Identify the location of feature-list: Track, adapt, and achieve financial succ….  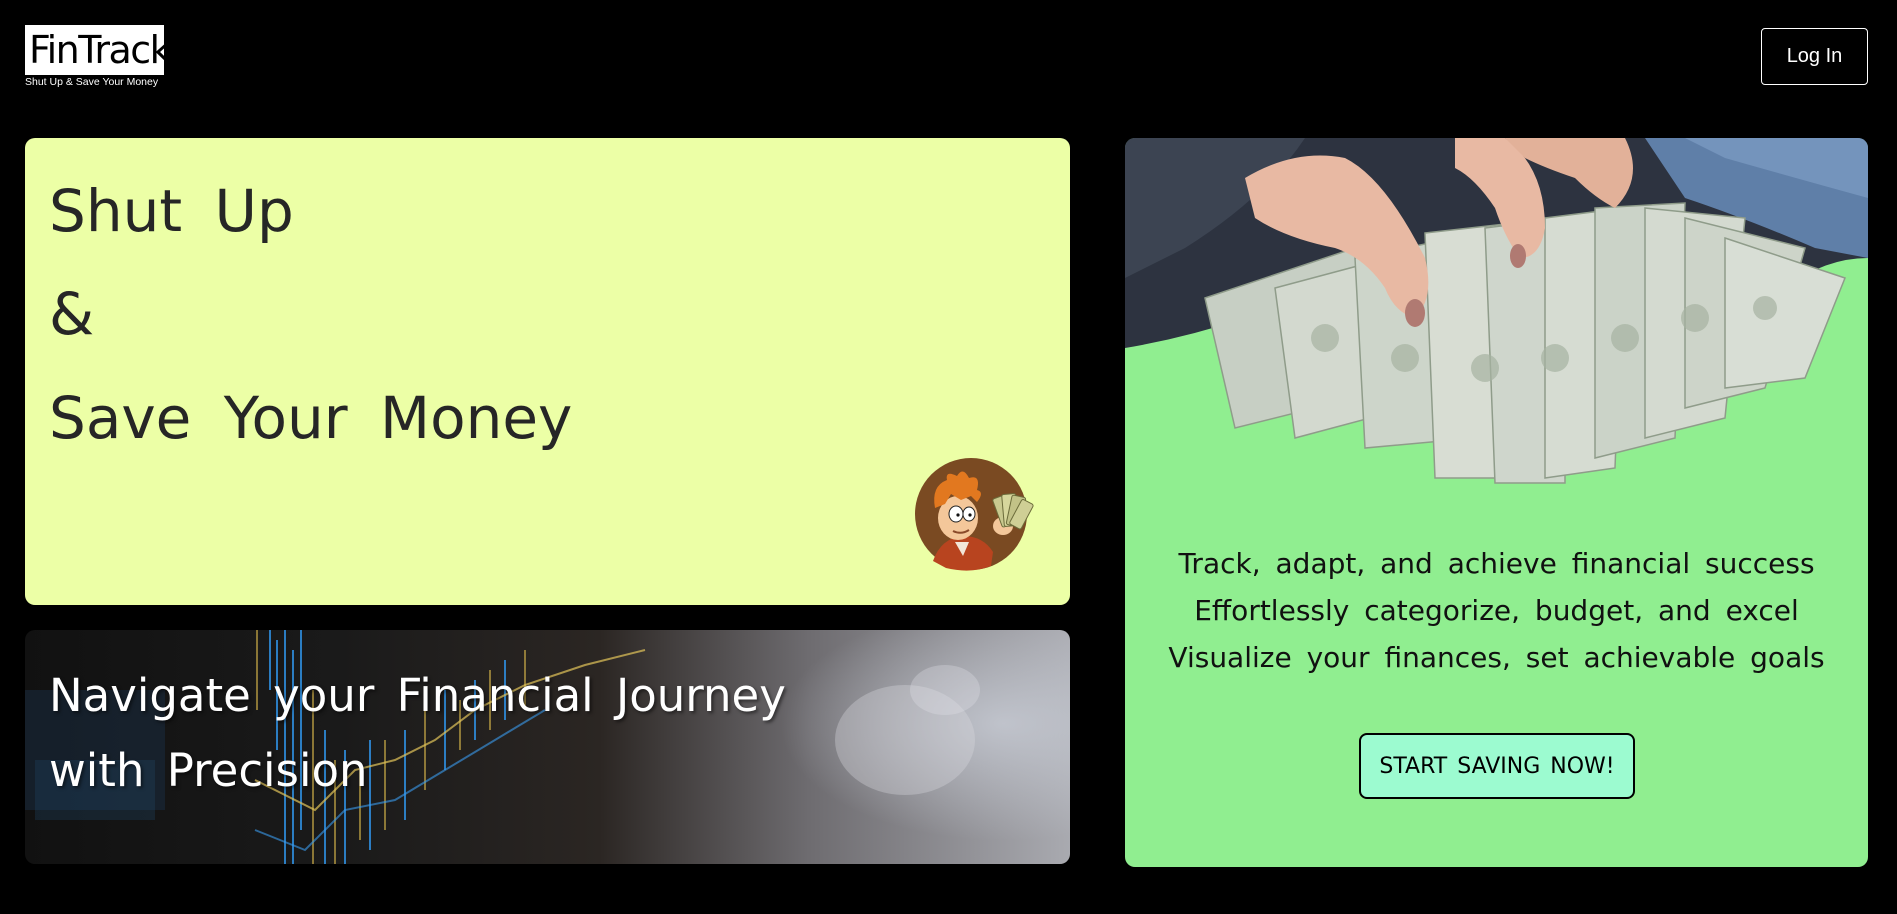
(1496, 610).